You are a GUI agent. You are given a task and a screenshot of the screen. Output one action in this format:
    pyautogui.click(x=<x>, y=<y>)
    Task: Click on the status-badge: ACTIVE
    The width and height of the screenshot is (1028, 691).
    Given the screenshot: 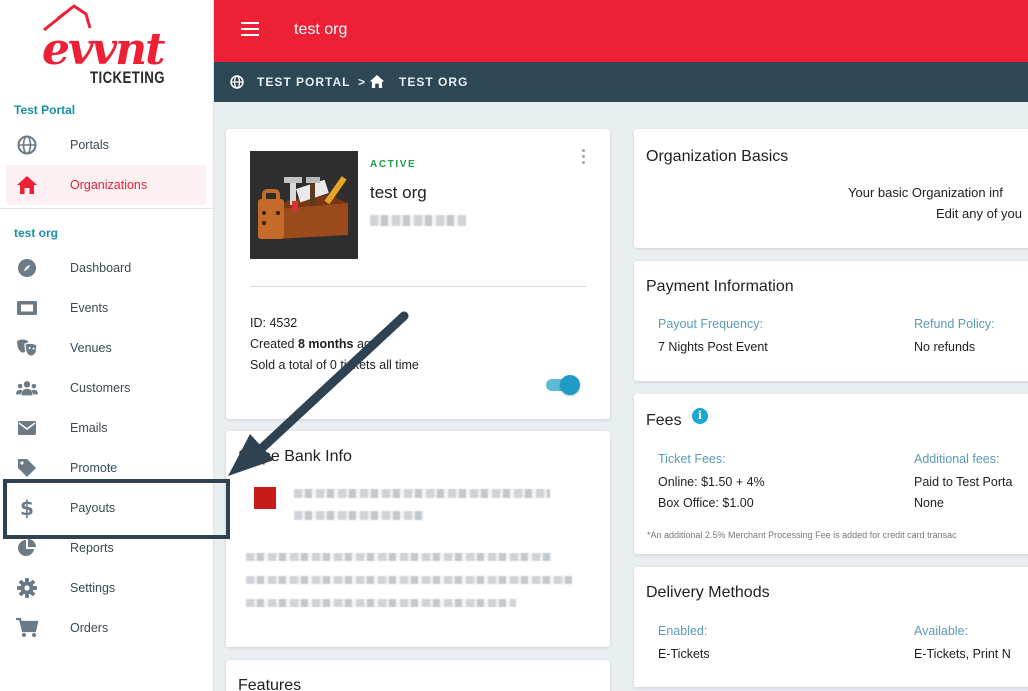 What is the action you would take?
    pyautogui.click(x=393, y=164)
    